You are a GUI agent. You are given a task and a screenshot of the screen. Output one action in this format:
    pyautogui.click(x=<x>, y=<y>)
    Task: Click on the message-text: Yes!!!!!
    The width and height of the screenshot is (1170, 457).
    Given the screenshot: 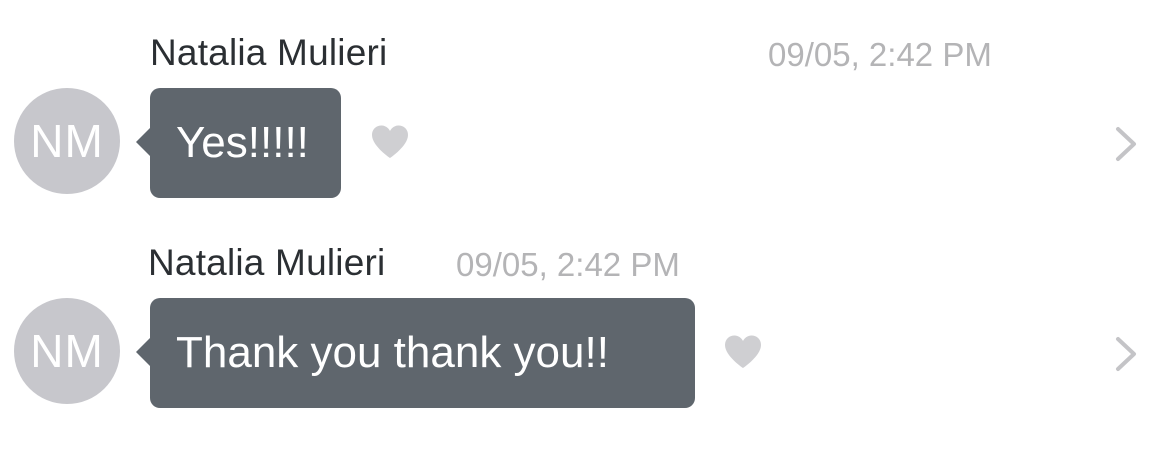 What is the action you would take?
    pyautogui.click(x=242, y=142)
    